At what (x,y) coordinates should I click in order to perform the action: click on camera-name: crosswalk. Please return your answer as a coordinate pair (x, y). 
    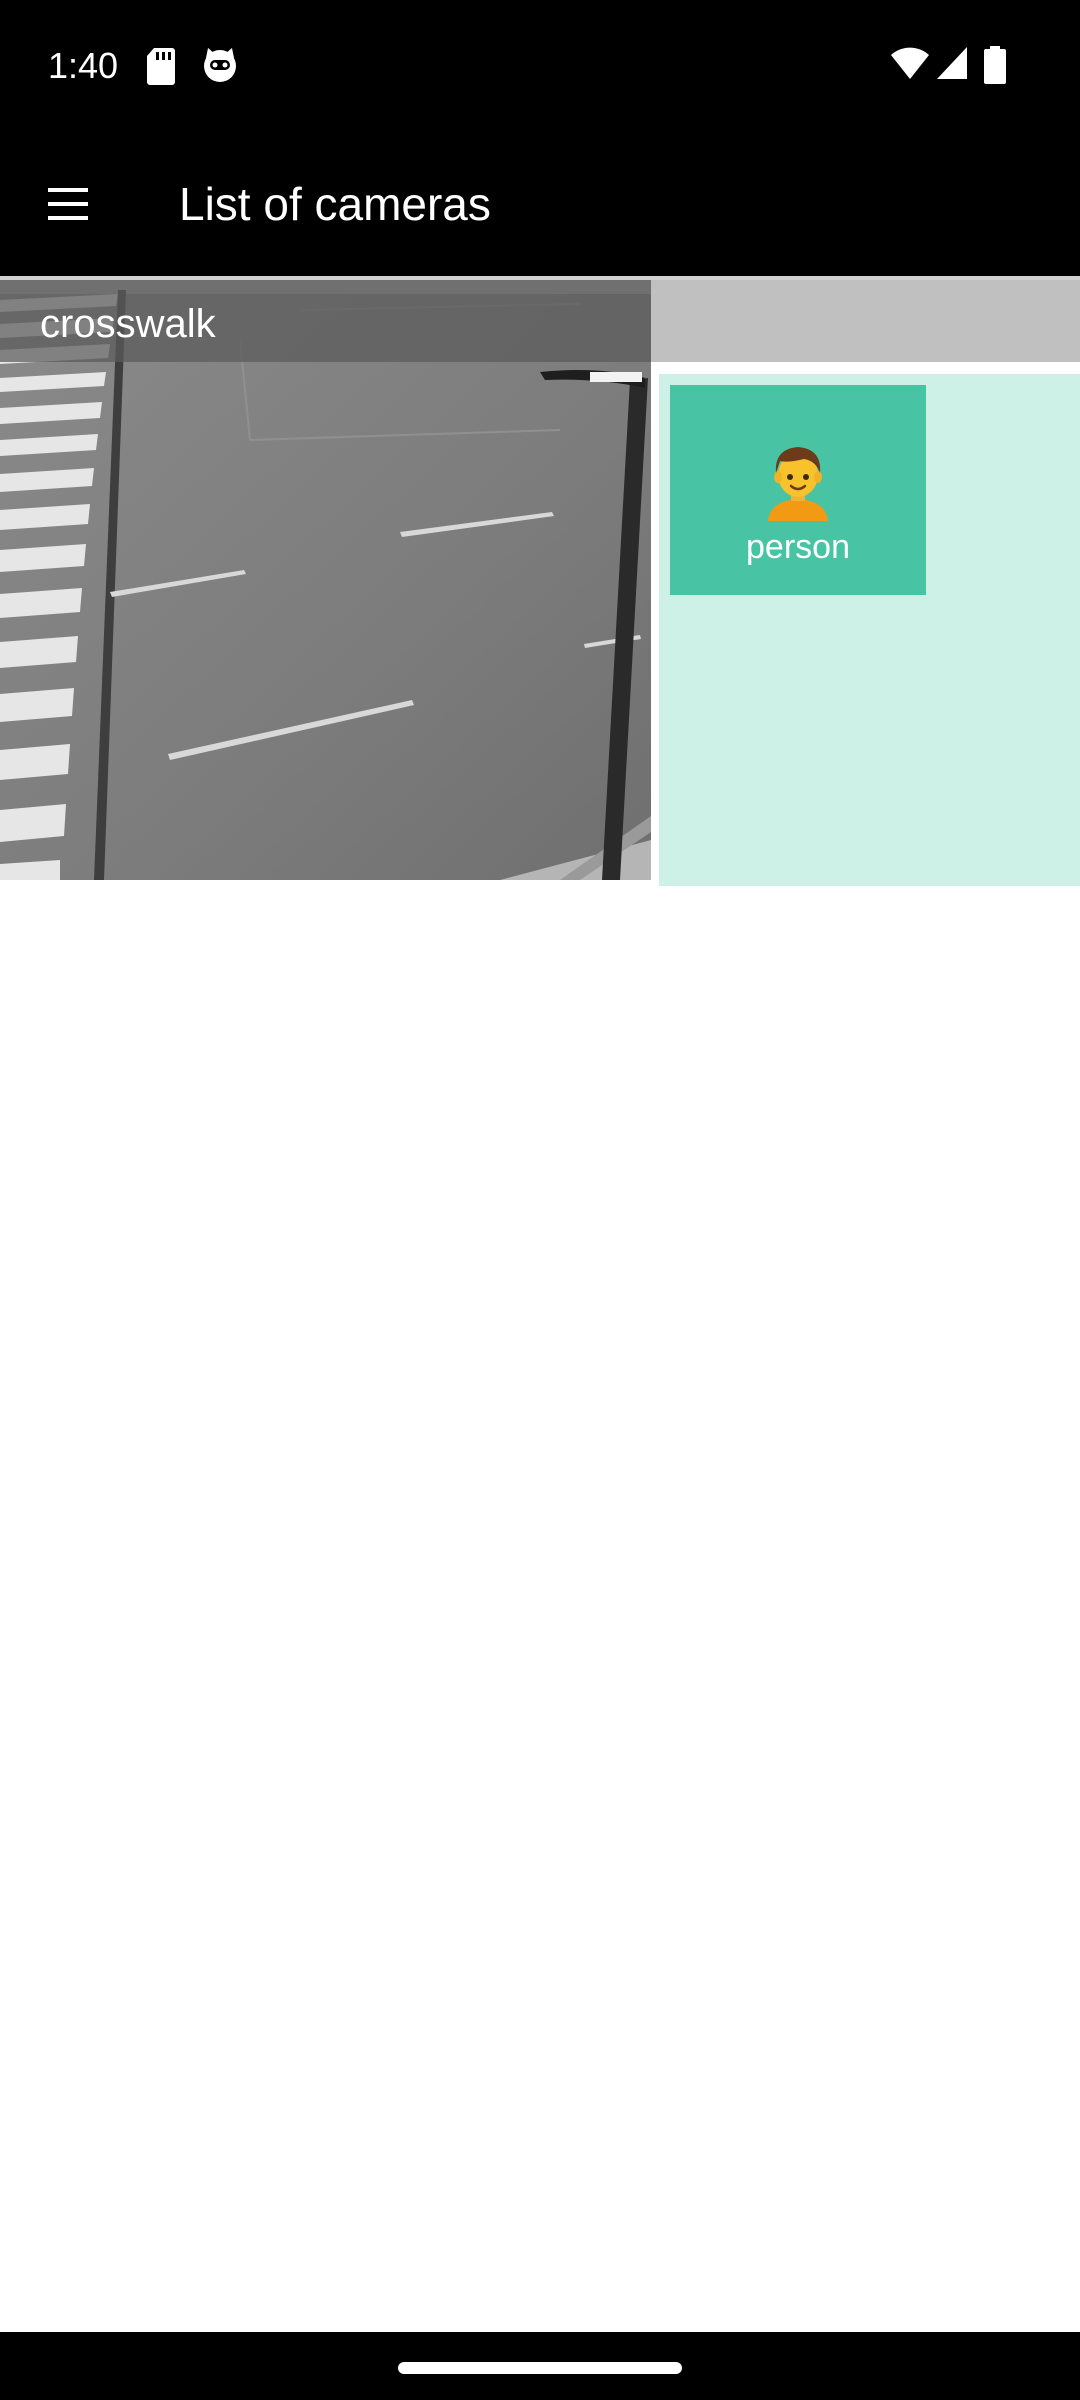
    Looking at the image, I should click on (128, 324).